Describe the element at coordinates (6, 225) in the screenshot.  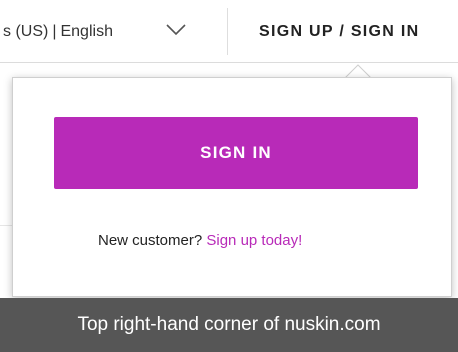
I see `background-line` at that location.